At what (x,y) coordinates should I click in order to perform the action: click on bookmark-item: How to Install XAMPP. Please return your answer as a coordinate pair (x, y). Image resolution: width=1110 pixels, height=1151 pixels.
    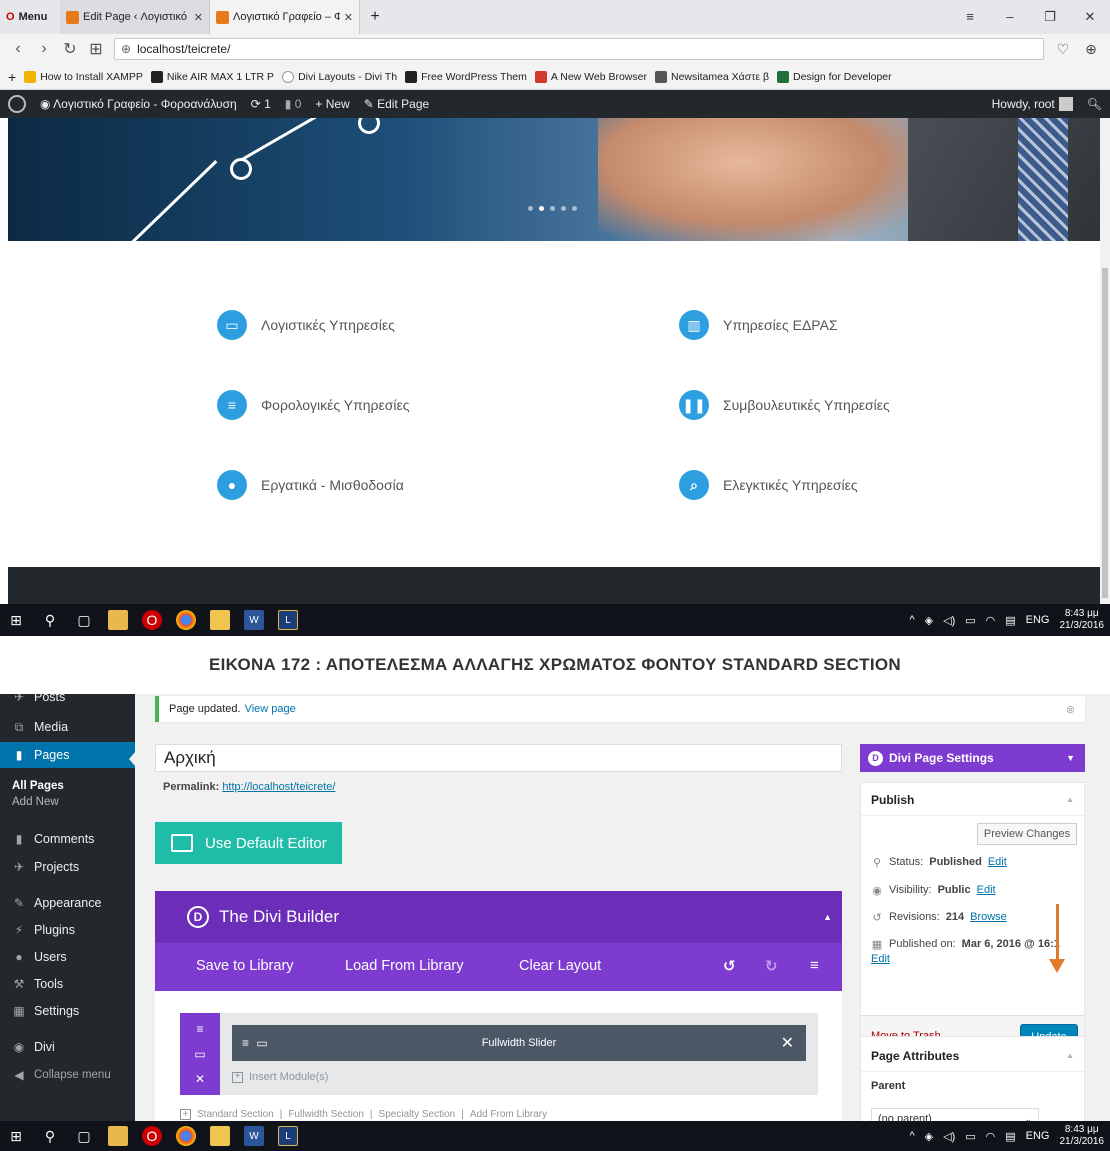
    Looking at the image, I should click on (83, 76).